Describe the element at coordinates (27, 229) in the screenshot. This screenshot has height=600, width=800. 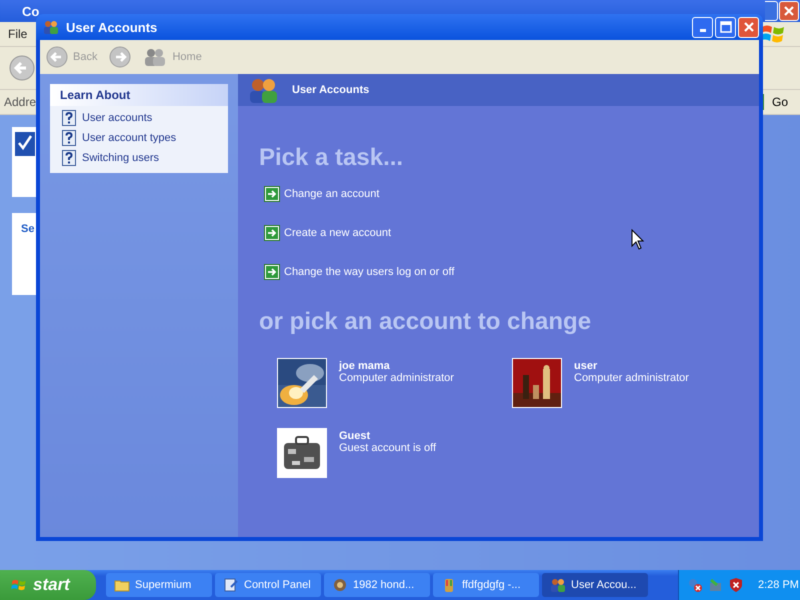
I see `panel-heading: Se` at that location.